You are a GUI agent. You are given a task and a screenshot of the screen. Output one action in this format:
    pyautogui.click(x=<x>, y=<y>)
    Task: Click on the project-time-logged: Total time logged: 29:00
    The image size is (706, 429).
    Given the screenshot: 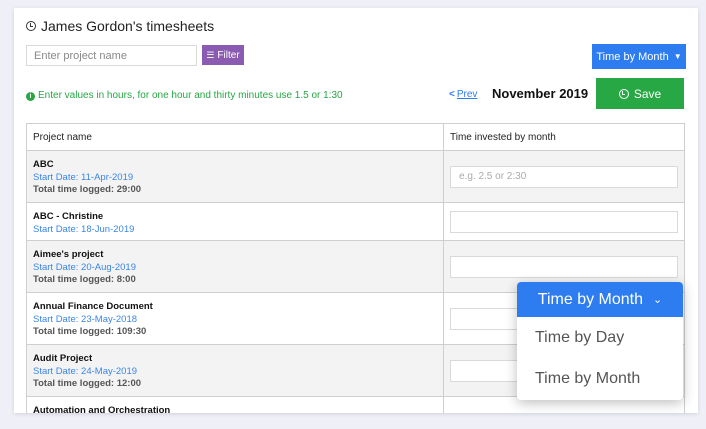 What is the action you would take?
    pyautogui.click(x=87, y=189)
    